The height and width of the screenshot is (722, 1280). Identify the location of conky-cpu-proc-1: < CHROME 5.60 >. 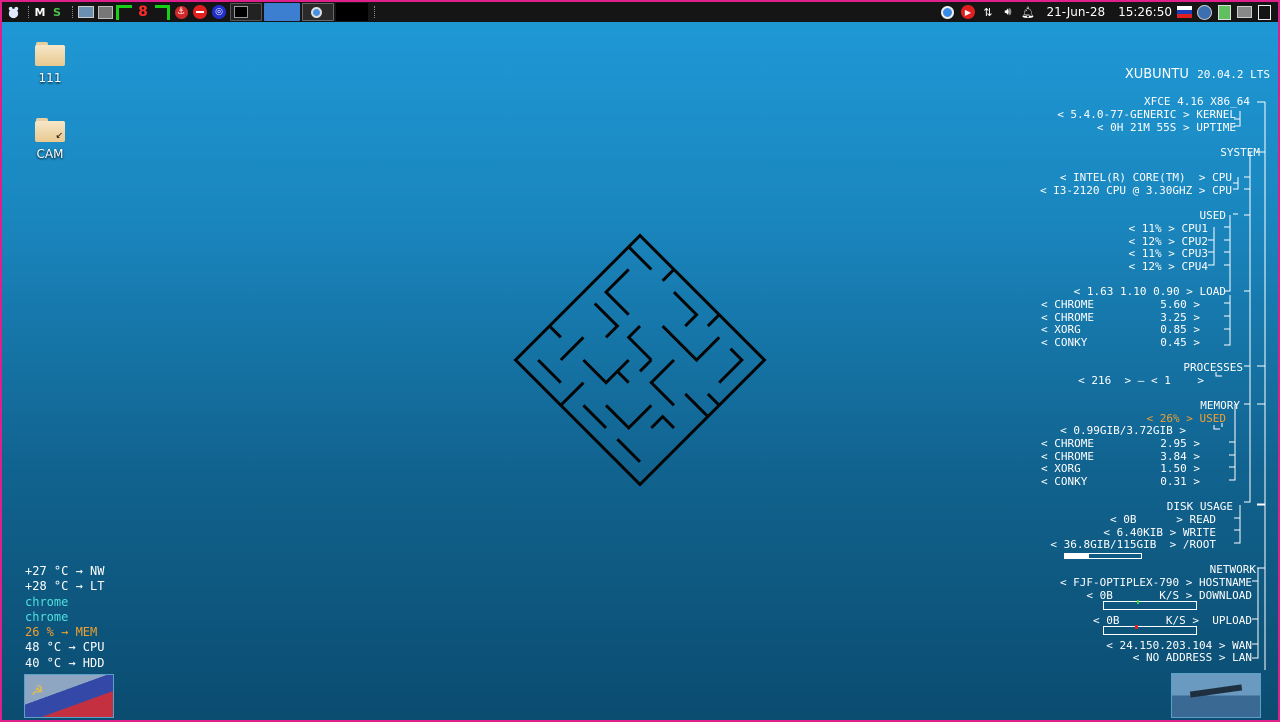
(1120, 304).